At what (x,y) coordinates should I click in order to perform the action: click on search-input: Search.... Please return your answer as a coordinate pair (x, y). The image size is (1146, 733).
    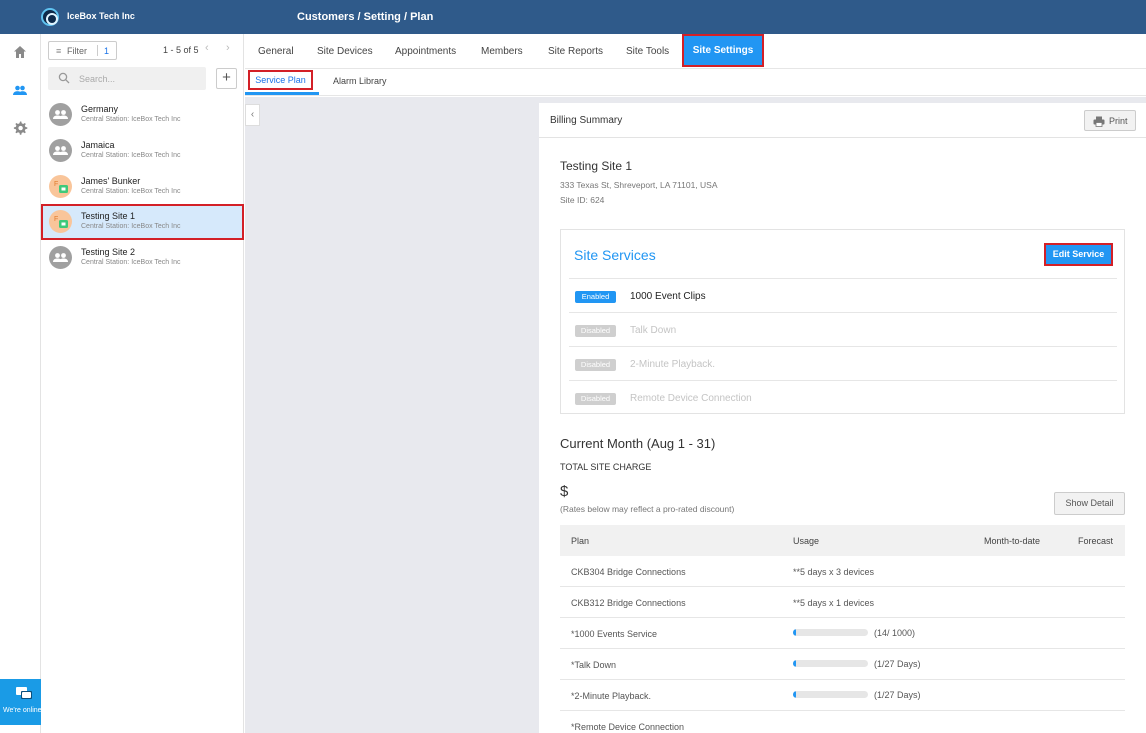
    Looking at the image, I should click on (127, 78).